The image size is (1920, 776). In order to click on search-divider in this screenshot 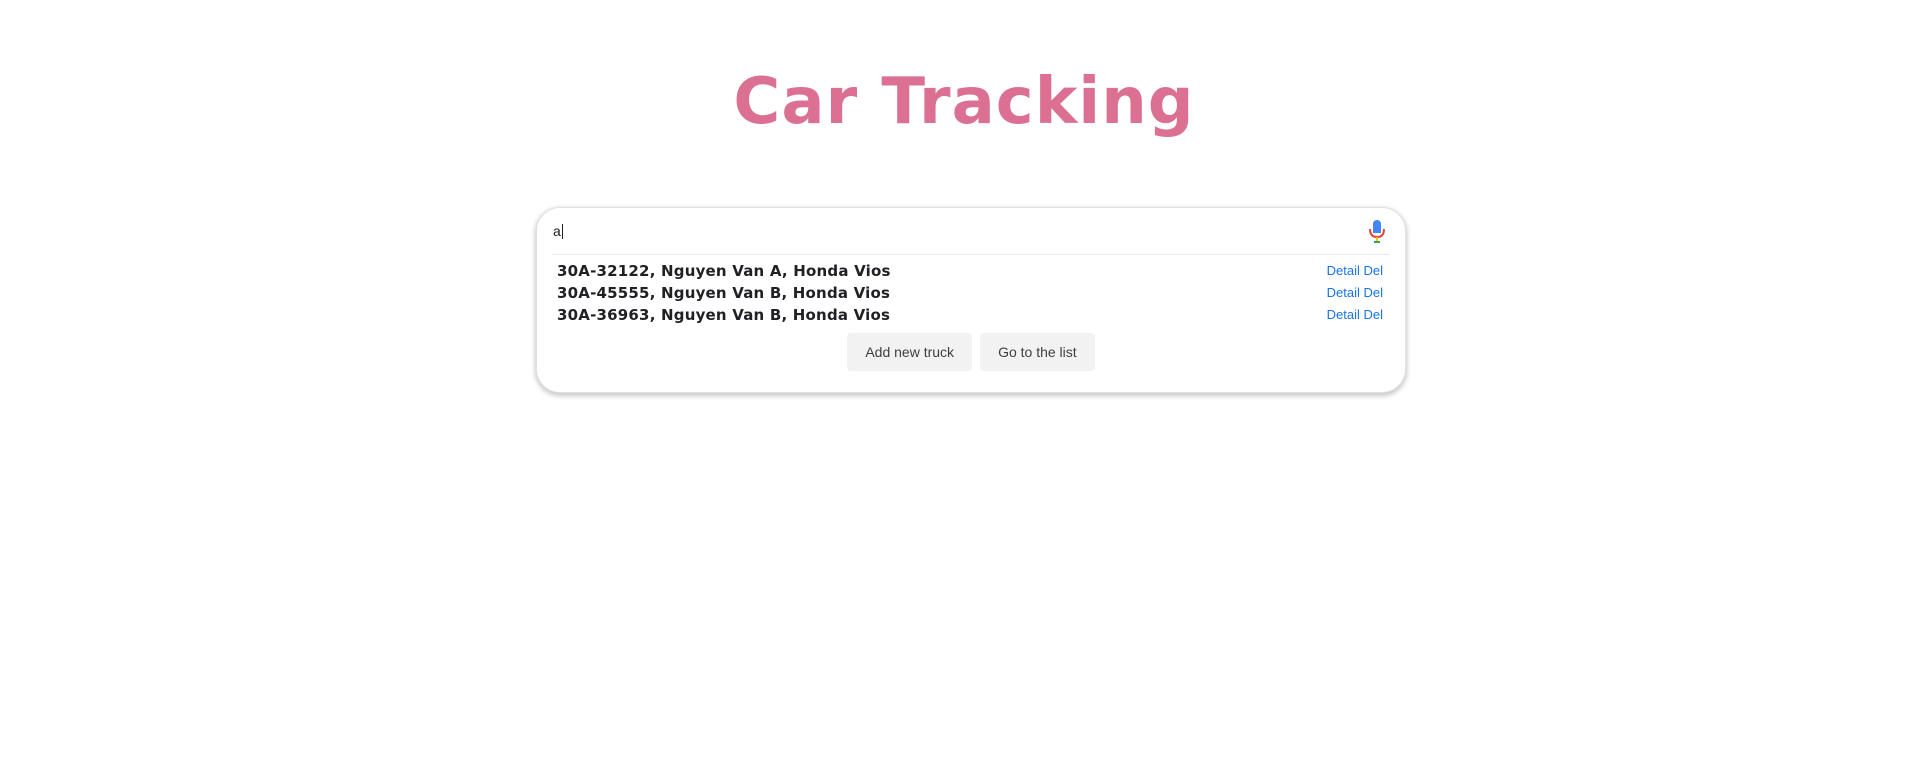, I will do `click(971, 254)`.